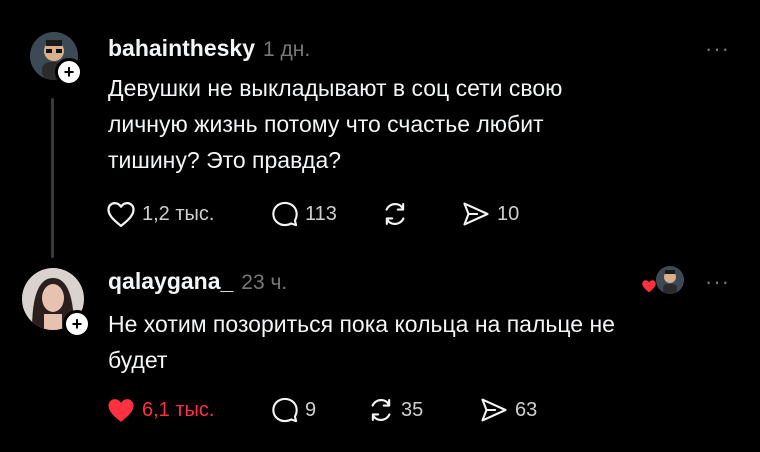 This screenshot has width=760, height=452. Describe the element at coordinates (311, 409) in the screenshot. I see `comment-count: 9` at that location.